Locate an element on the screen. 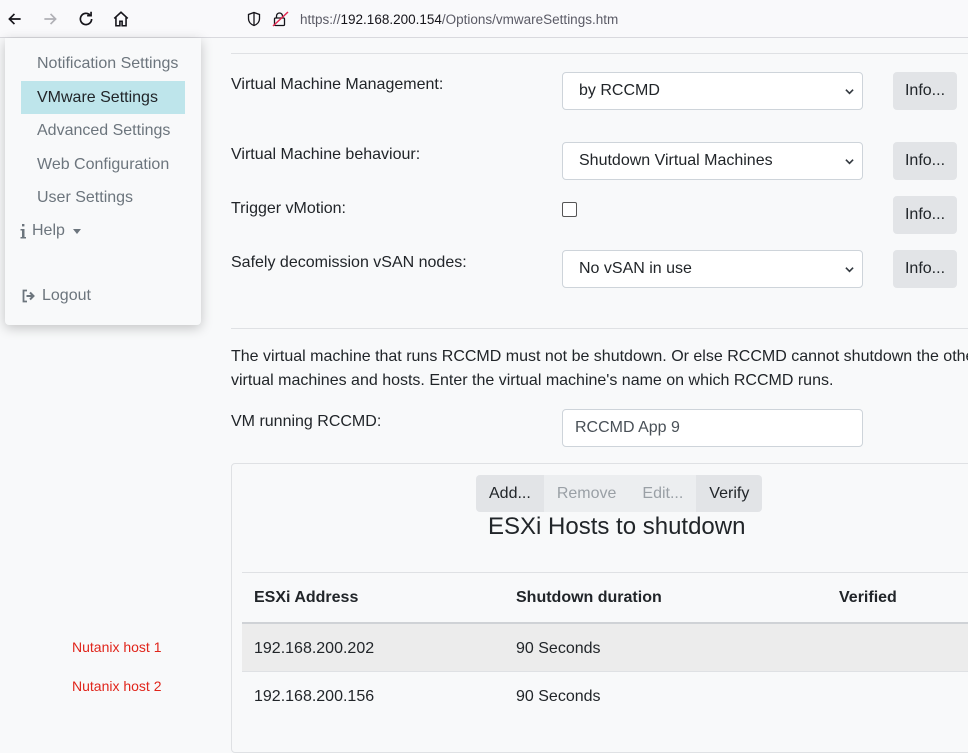  vsan-label: Safely decomission vSAN nodes: is located at coordinates (349, 262).